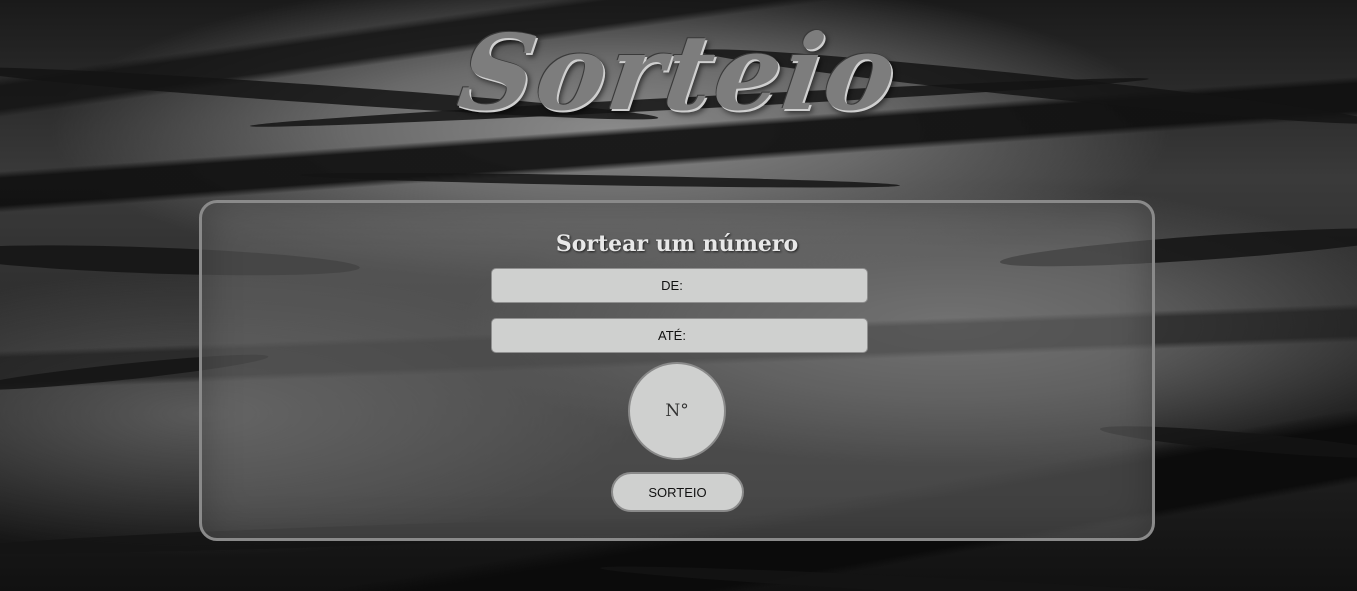 This screenshot has height=591, width=1357. What do you see at coordinates (677, 492) in the screenshot?
I see `draw-button: SORTEIO` at bounding box center [677, 492].